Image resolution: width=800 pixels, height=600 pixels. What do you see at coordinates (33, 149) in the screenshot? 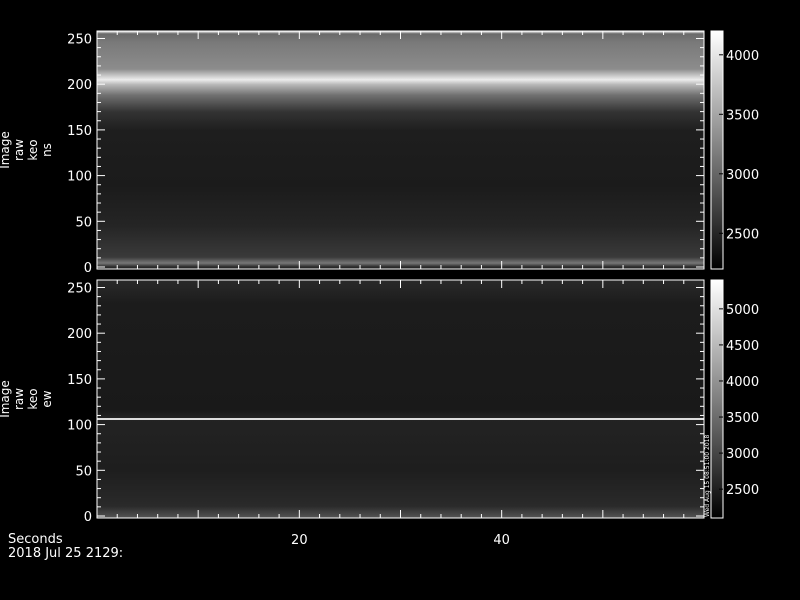
I see `y-axis-title-line-ns: keo` at bounding box center [33, 149].